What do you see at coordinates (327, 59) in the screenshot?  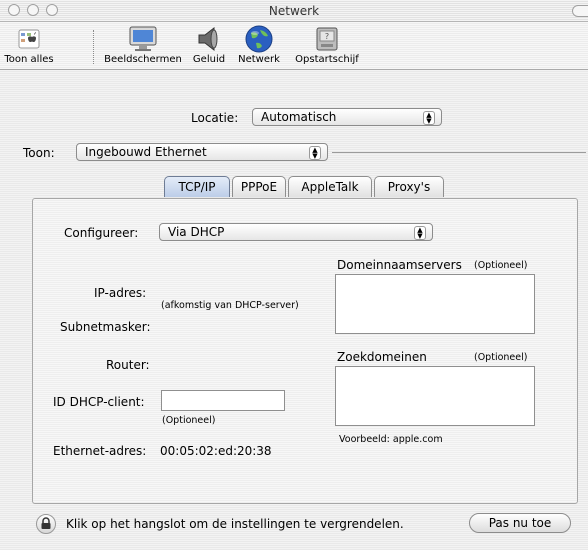 I see `toolbar-label-startup-disk: Opstartschijf` at bounding box center [327, 59].